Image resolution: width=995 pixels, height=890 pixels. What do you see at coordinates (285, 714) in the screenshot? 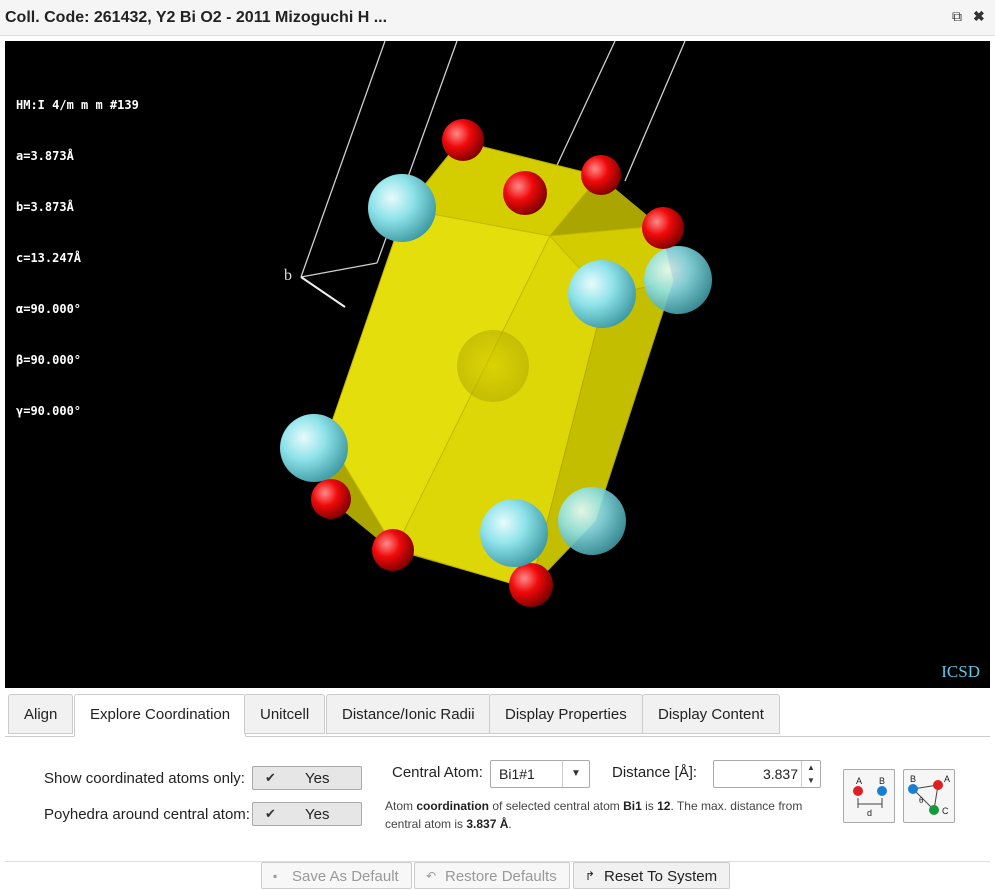
I see `tab-unitcell: Unitcell` at bounding box center [285, 714].